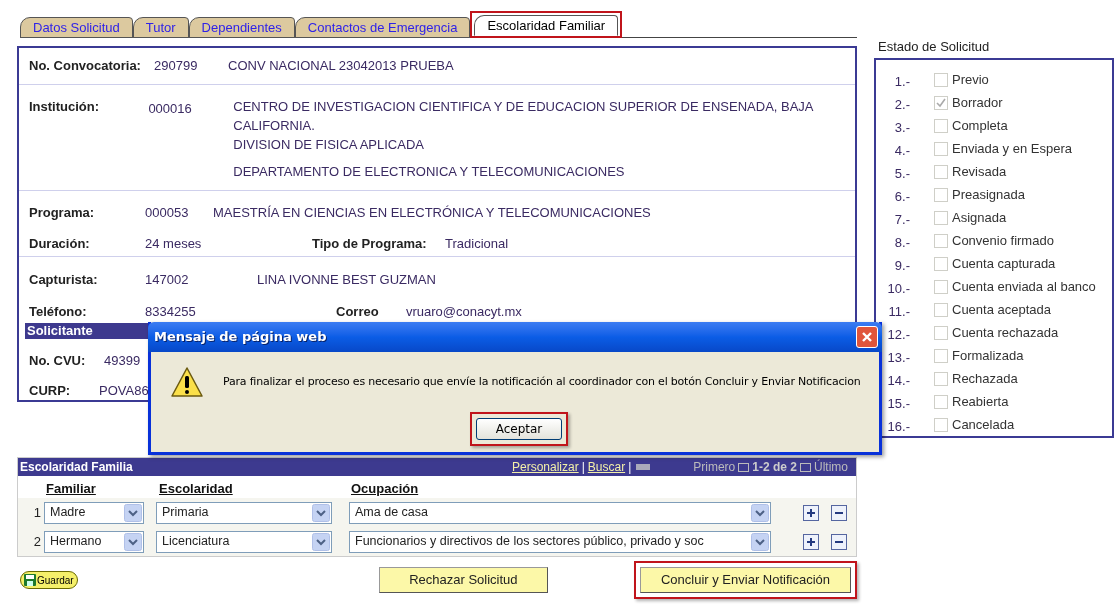  Describe the element at coordinates (774, 467) in the screenshot. I see `page-range: 1-2 de 2` at that location.